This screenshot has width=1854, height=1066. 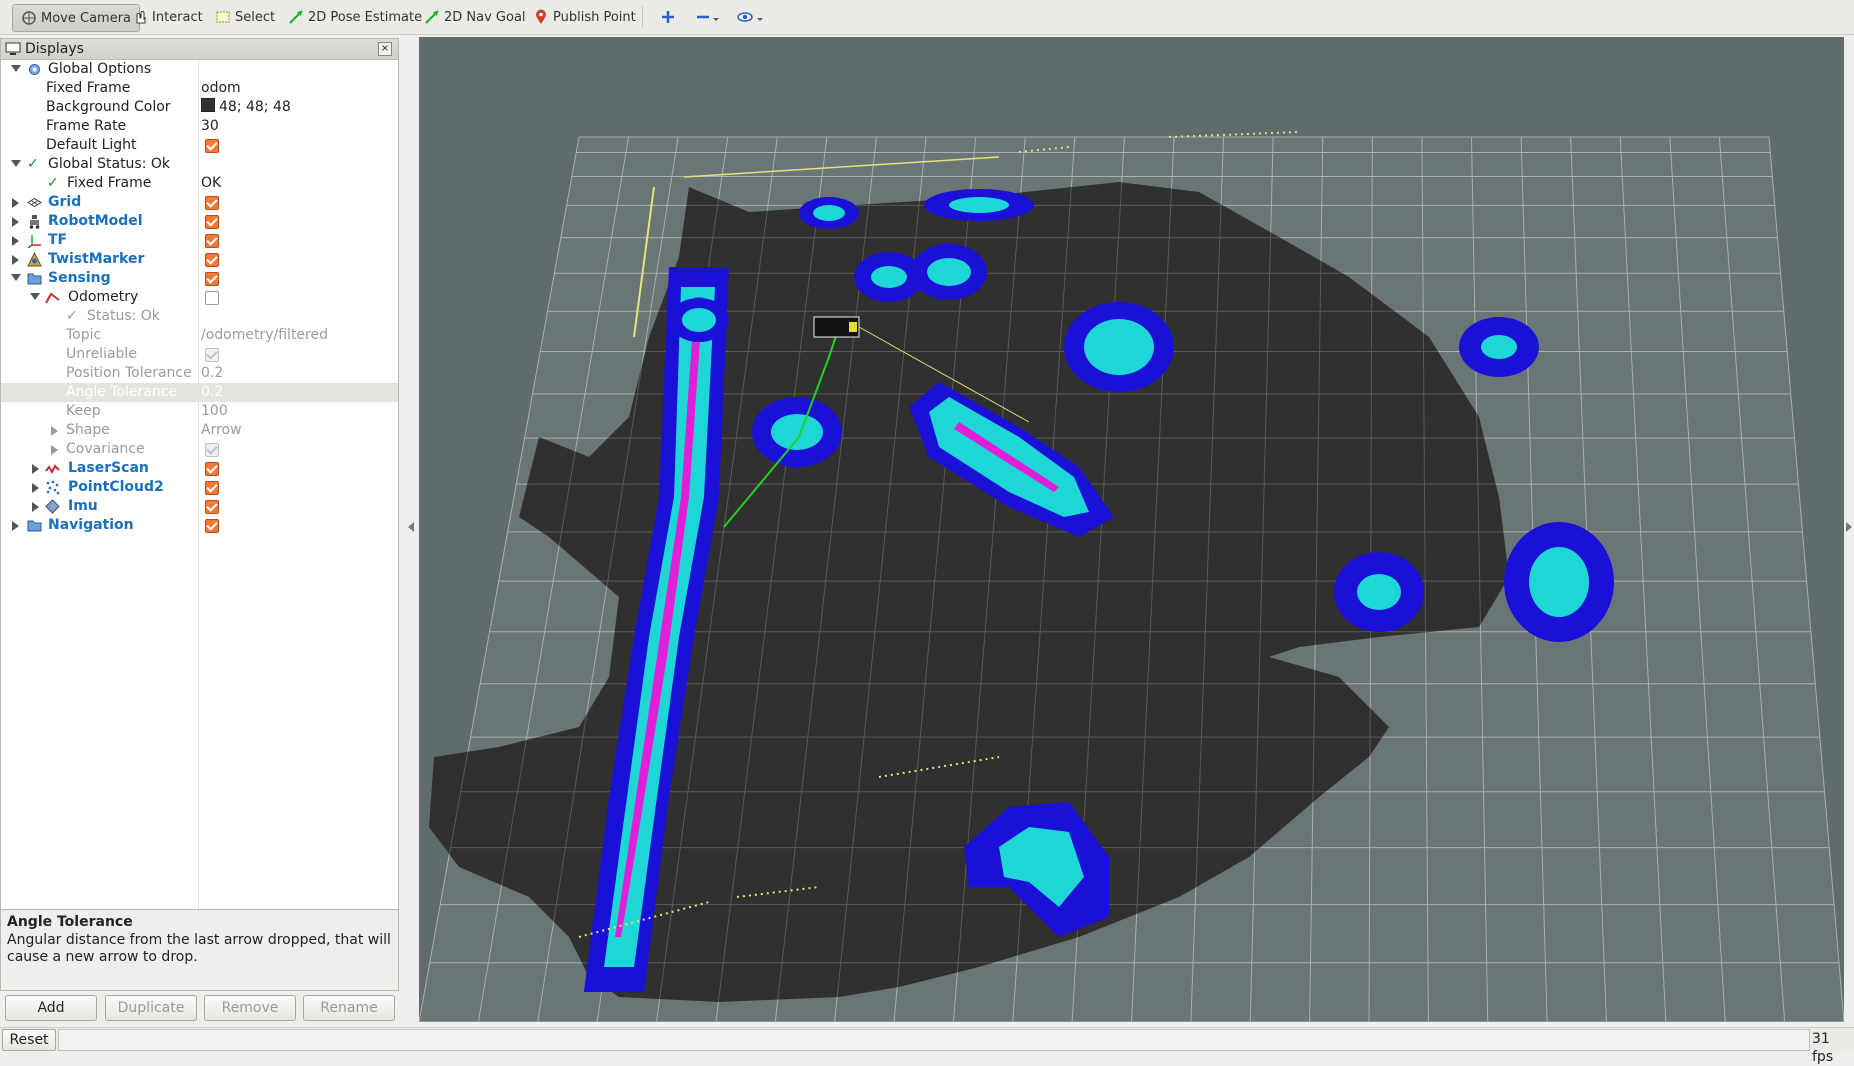 I want to click on publish-point-label: Publish Point, so click(x=594, y=17).